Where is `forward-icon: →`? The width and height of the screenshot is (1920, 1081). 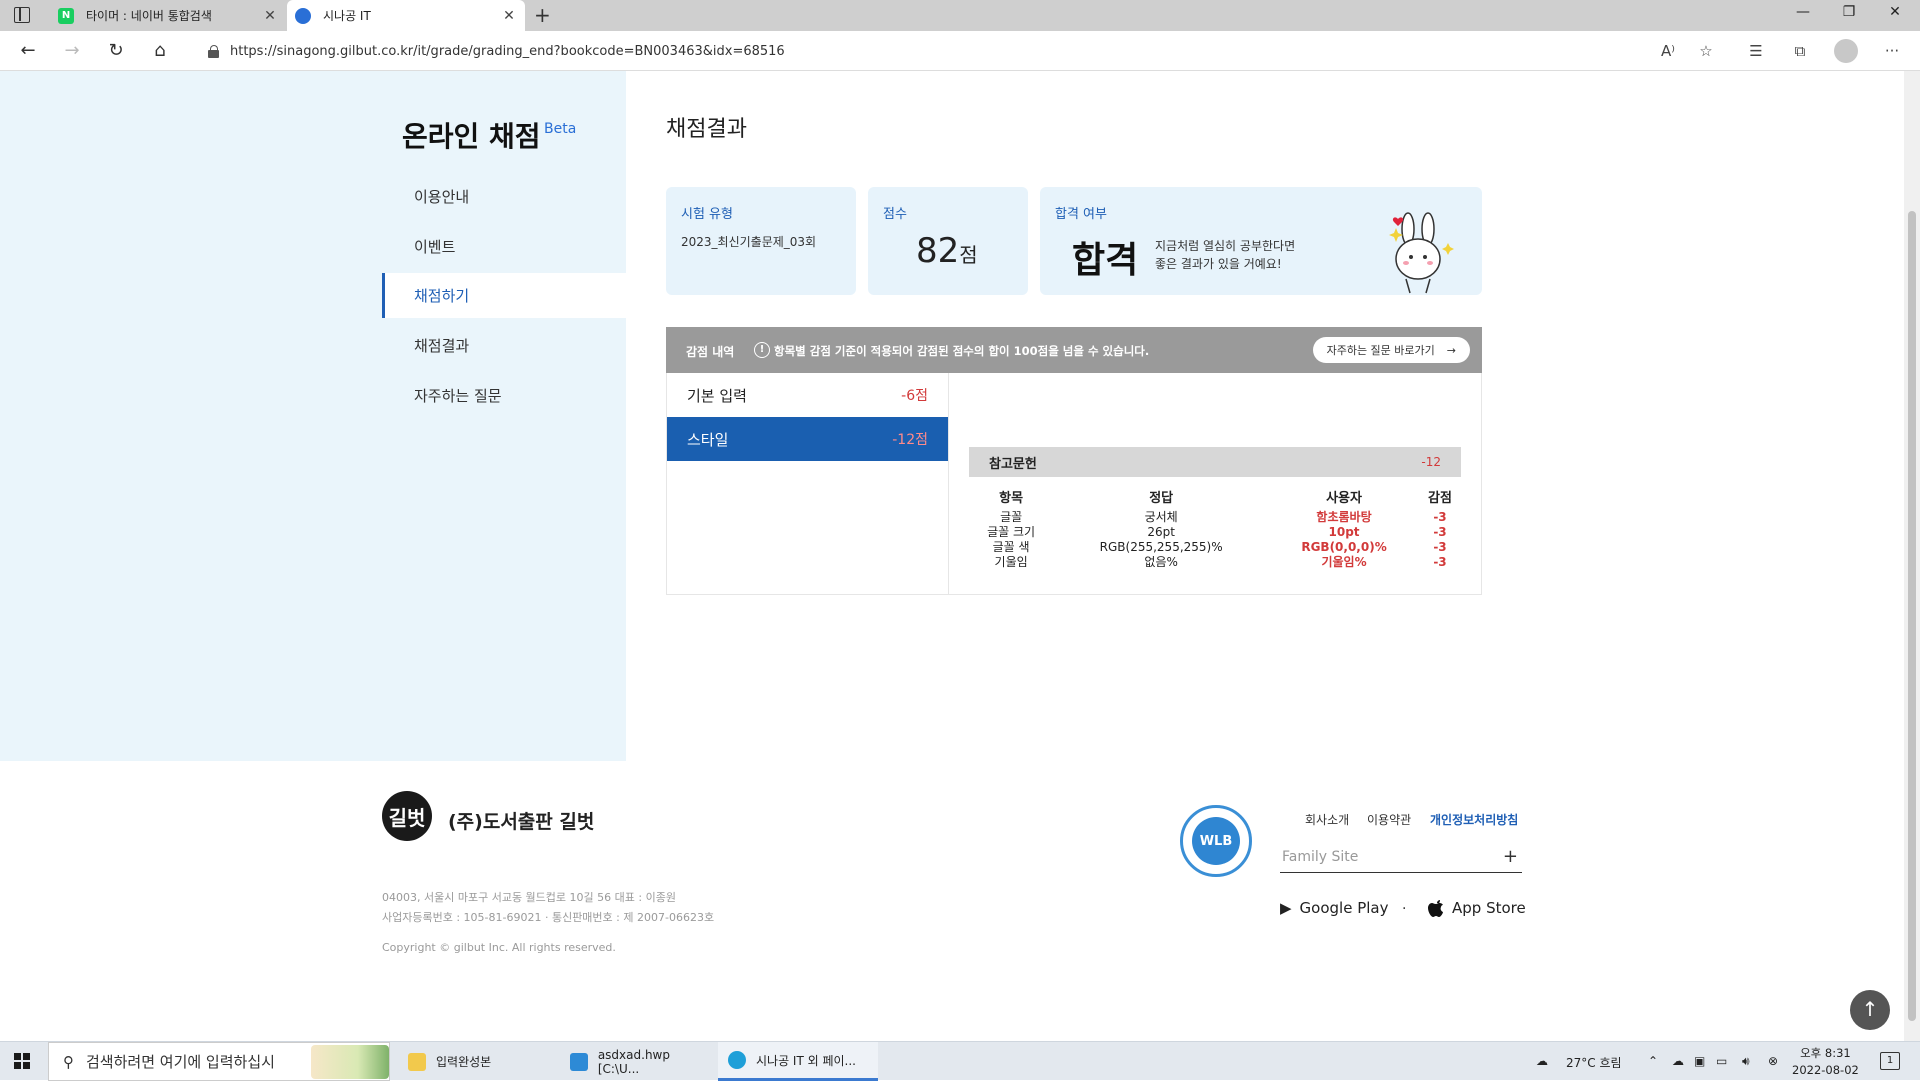
forward-icon: → is located at coordinates (72, 50).